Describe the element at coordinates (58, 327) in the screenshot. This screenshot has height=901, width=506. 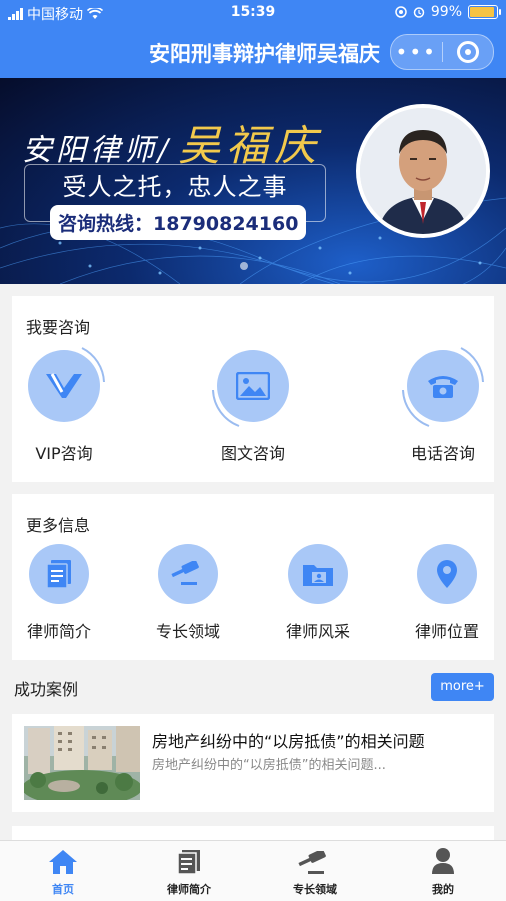
I see `consult-title: 我要咨询` at that location.